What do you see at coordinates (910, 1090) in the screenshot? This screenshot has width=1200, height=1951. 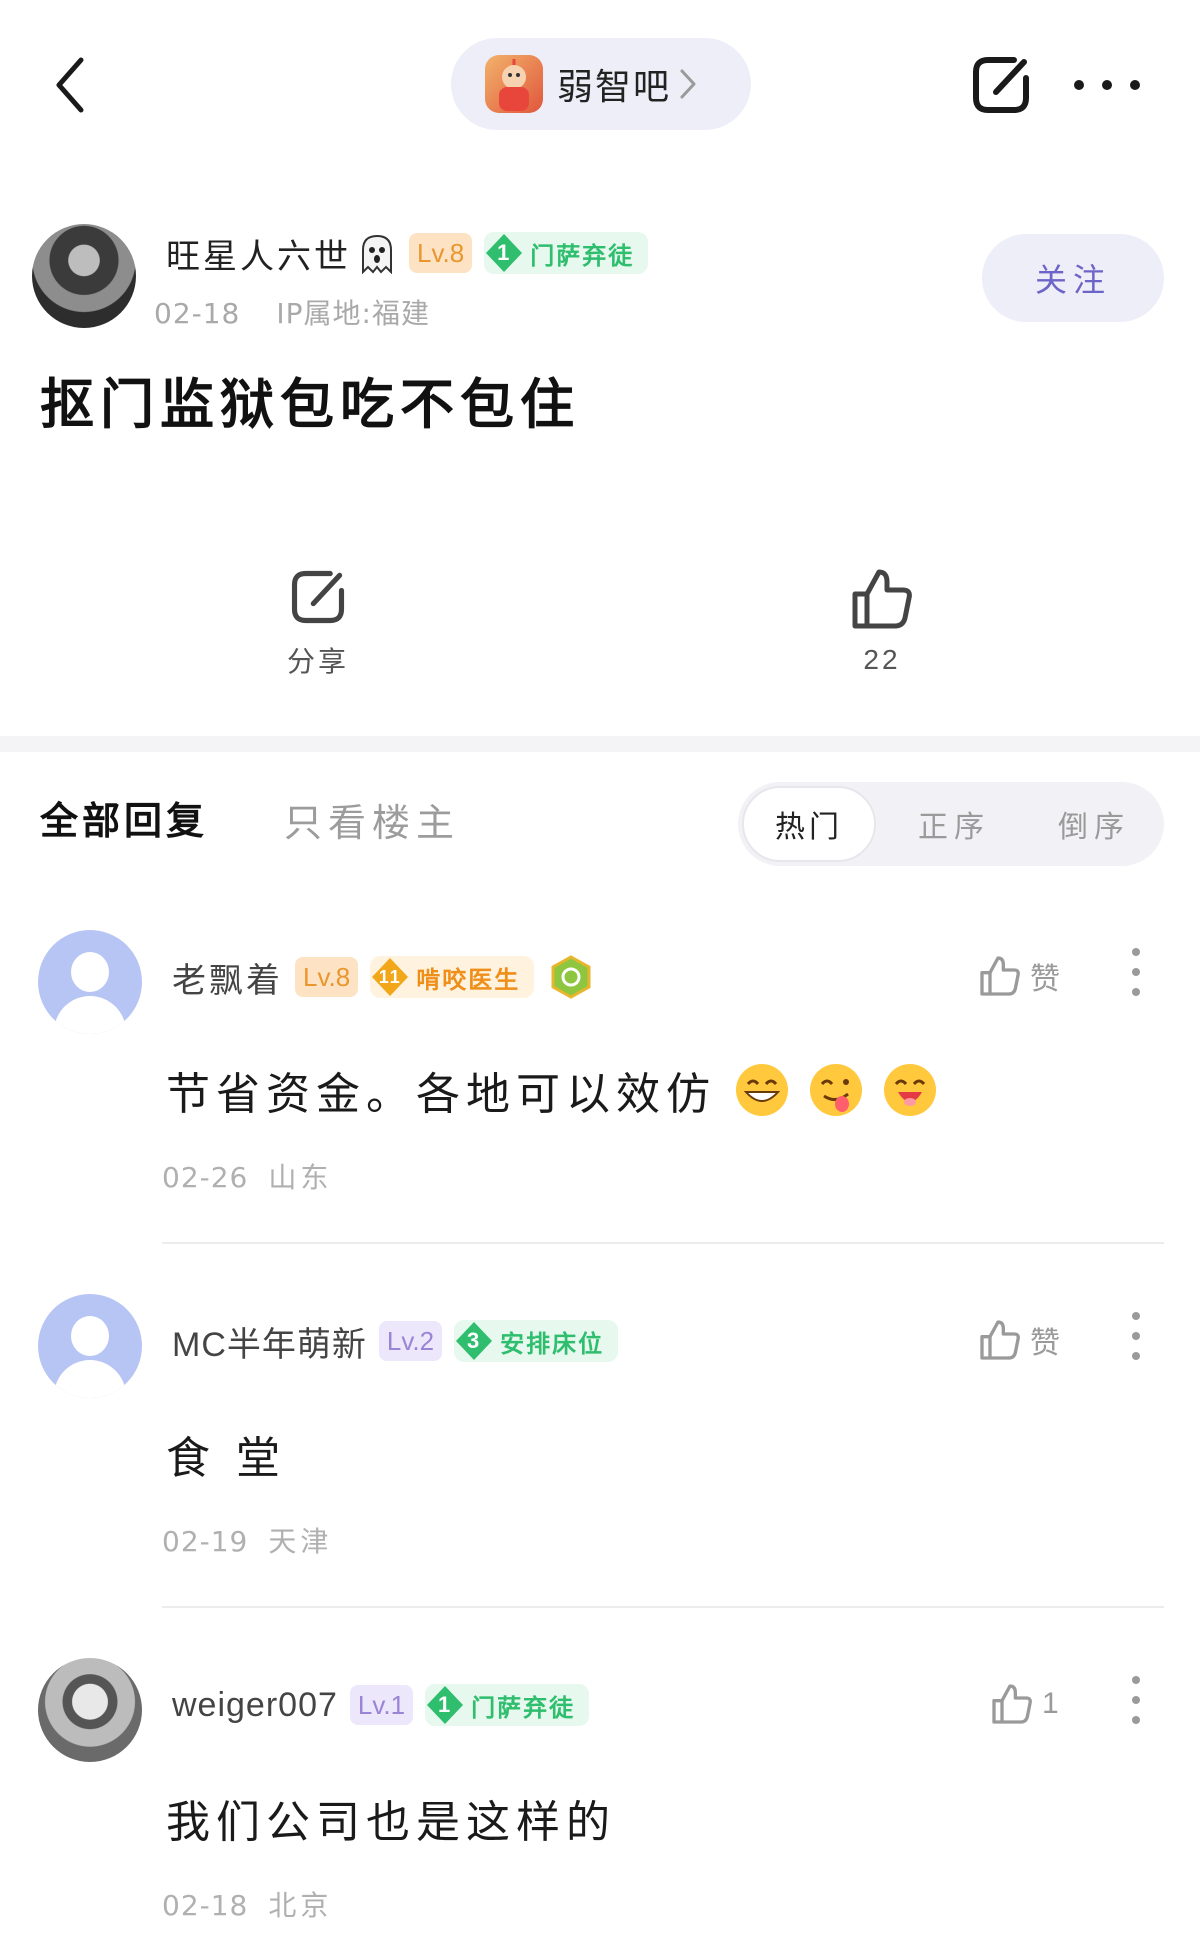 I see `smile-emoji-icon` at bounding box center [910, 1090].